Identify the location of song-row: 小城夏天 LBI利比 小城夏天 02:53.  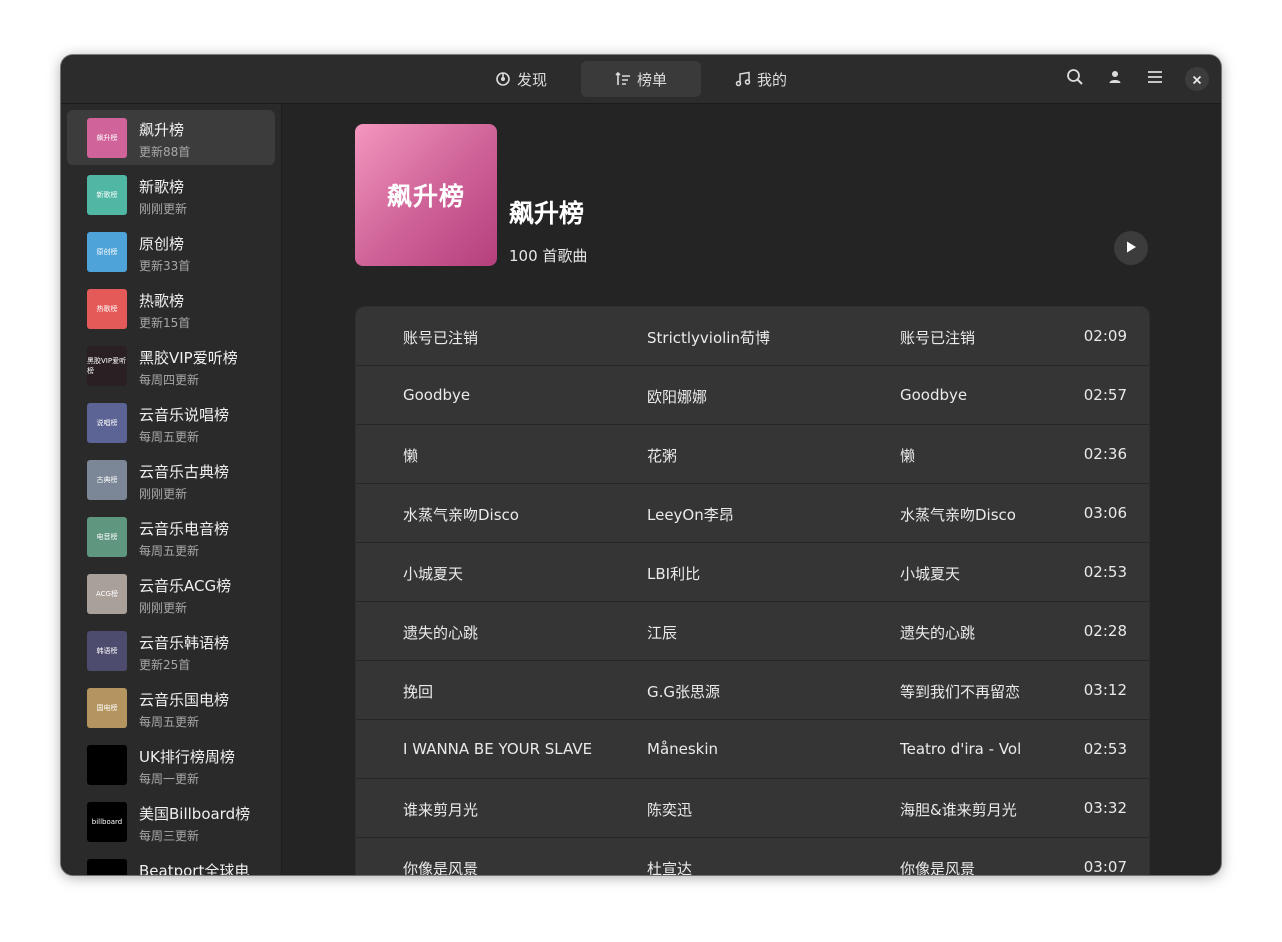
(752, 572).